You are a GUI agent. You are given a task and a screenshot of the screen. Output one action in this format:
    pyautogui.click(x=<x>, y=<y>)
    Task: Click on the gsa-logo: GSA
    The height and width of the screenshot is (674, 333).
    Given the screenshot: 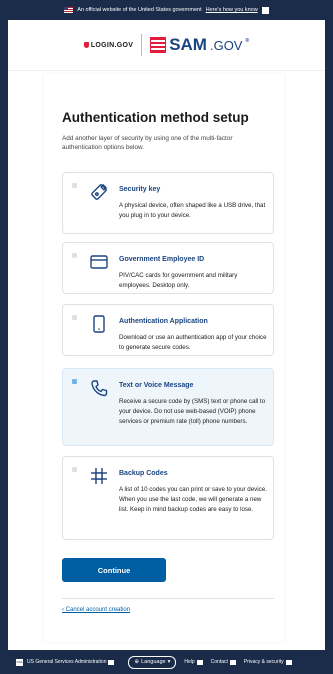 What is the action you would take?
    pyautogui.click(x=19, y=662)
    